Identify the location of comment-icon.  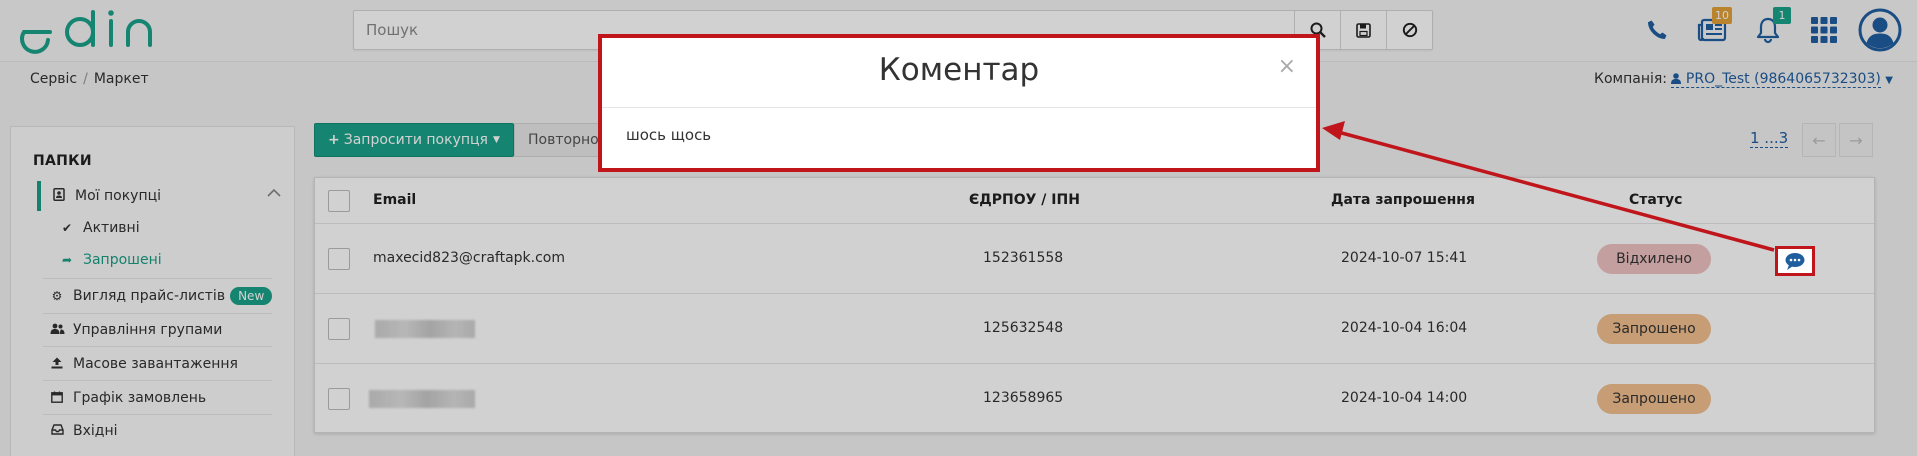
(1795, 261).